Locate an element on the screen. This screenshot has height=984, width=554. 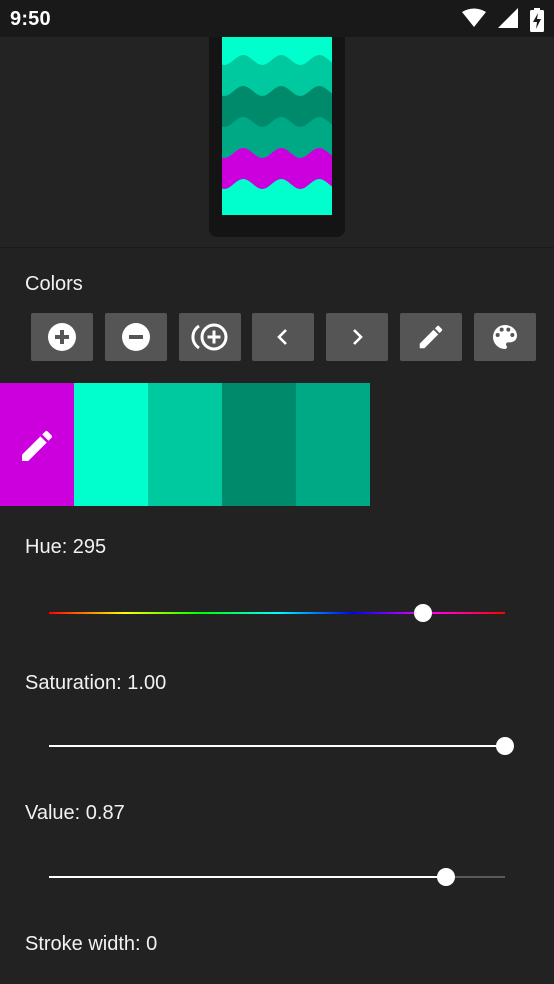
plus-circle-icon is located at coordinates (62, 337).